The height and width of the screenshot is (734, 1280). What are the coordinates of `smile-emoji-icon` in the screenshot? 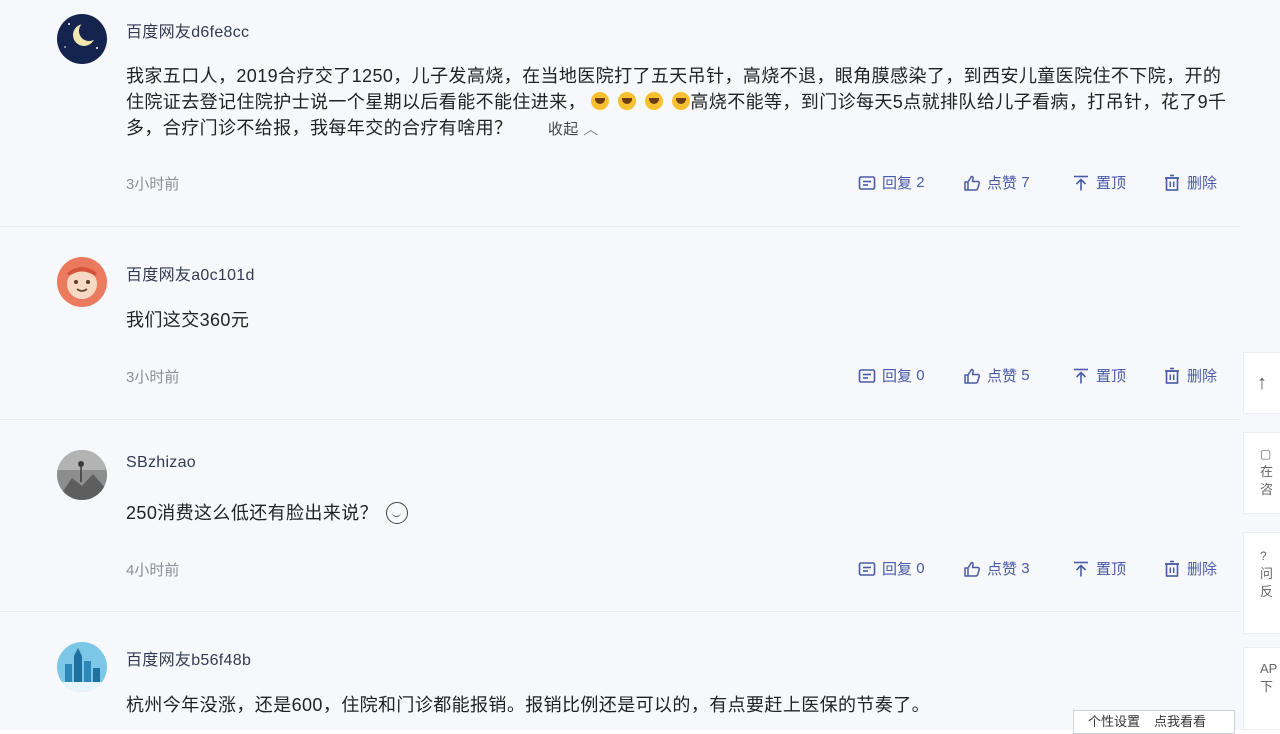 It's located at (397, 513).